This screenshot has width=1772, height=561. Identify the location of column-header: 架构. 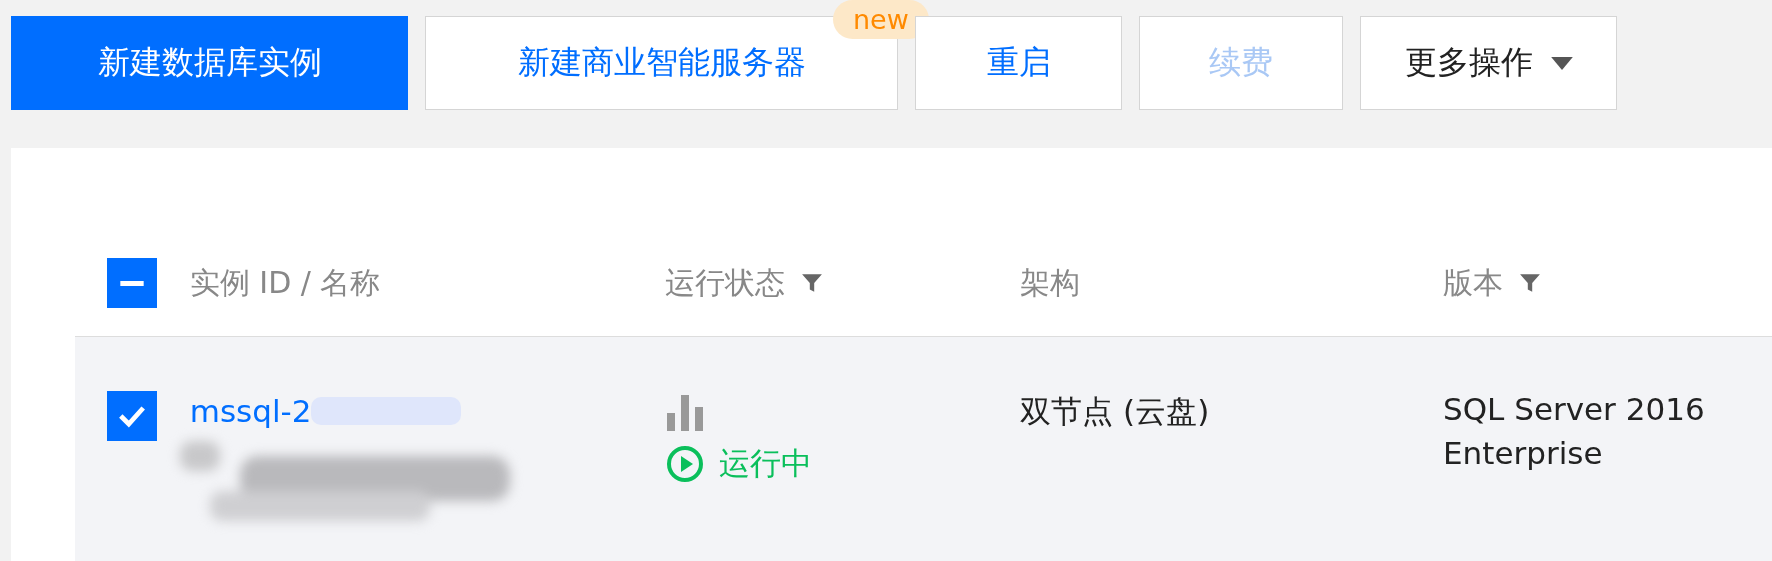
(1050, 282).